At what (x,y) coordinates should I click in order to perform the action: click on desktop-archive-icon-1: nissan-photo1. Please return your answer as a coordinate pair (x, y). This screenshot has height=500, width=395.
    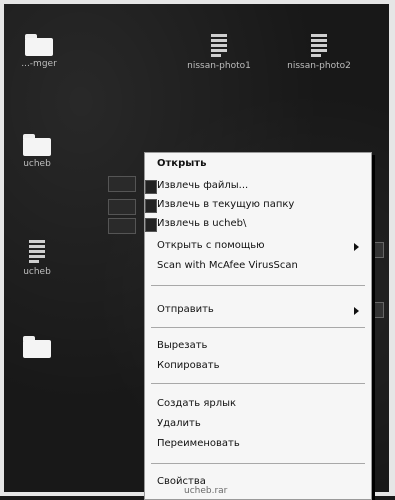
    Looking at the image, I should click on (219, 52).